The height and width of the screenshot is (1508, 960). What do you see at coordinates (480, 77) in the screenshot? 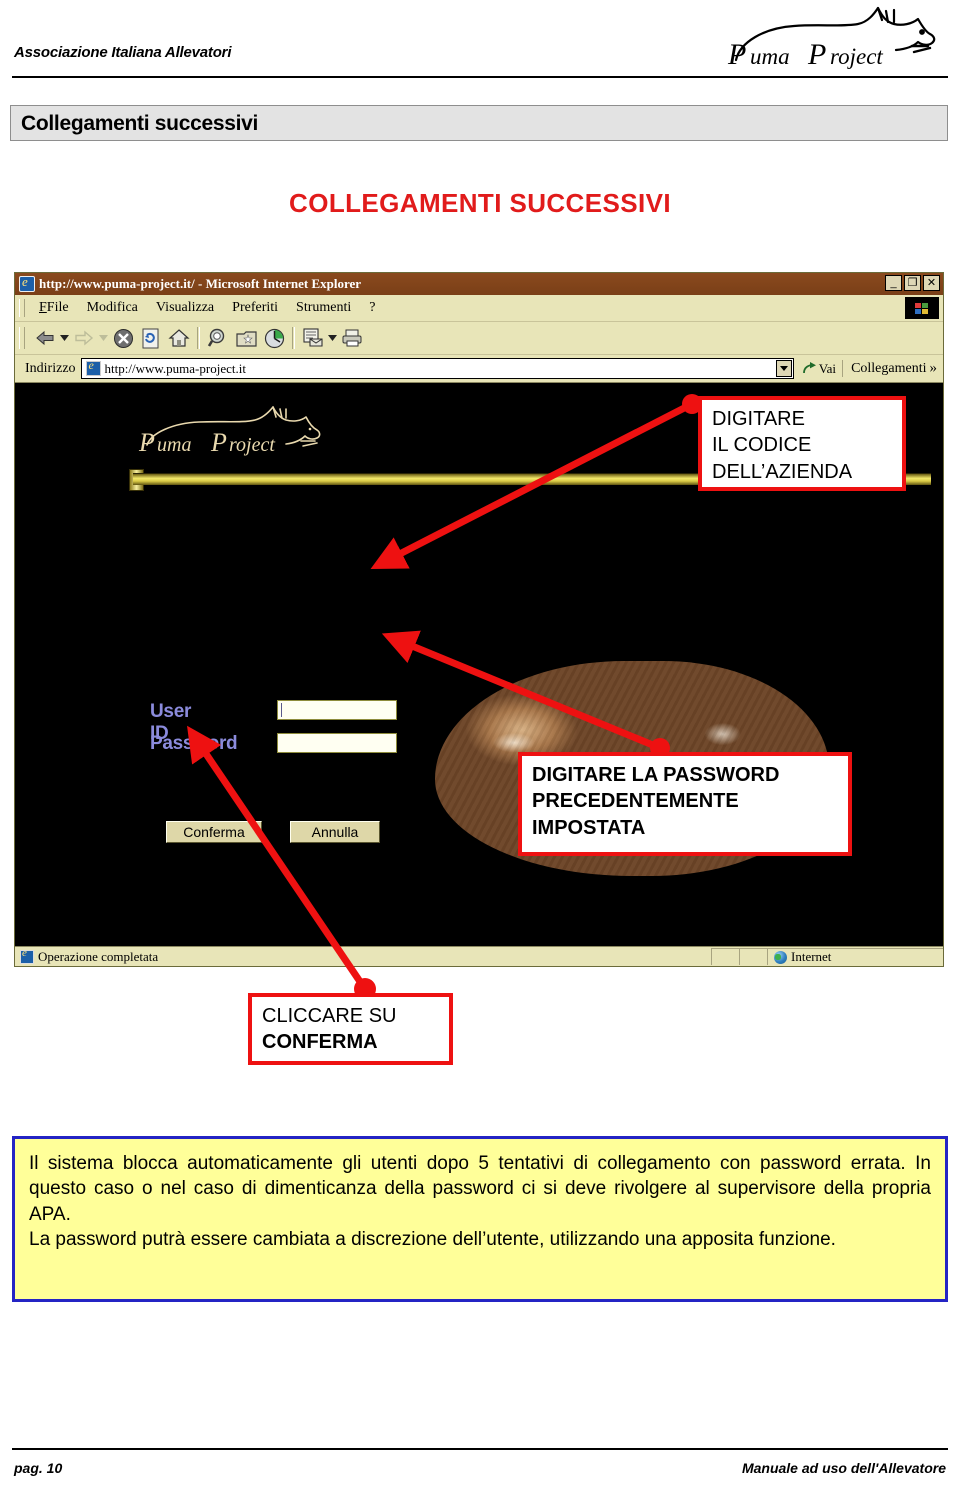
I see `header-divider` at bounding box center [480, 77].